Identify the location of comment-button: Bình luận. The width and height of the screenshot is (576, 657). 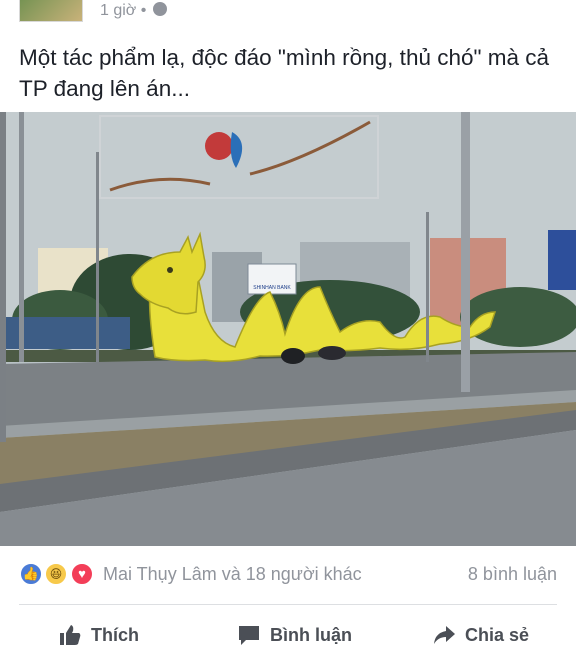
(294, 635).